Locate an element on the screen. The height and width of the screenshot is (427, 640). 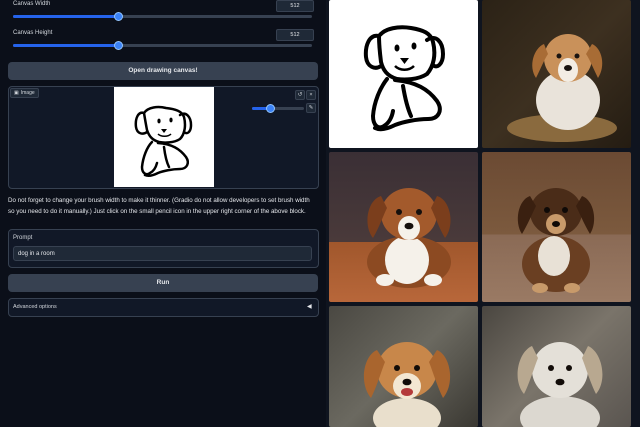
canvas-height-label: Canvas Height is located at coordinates (33, 33).